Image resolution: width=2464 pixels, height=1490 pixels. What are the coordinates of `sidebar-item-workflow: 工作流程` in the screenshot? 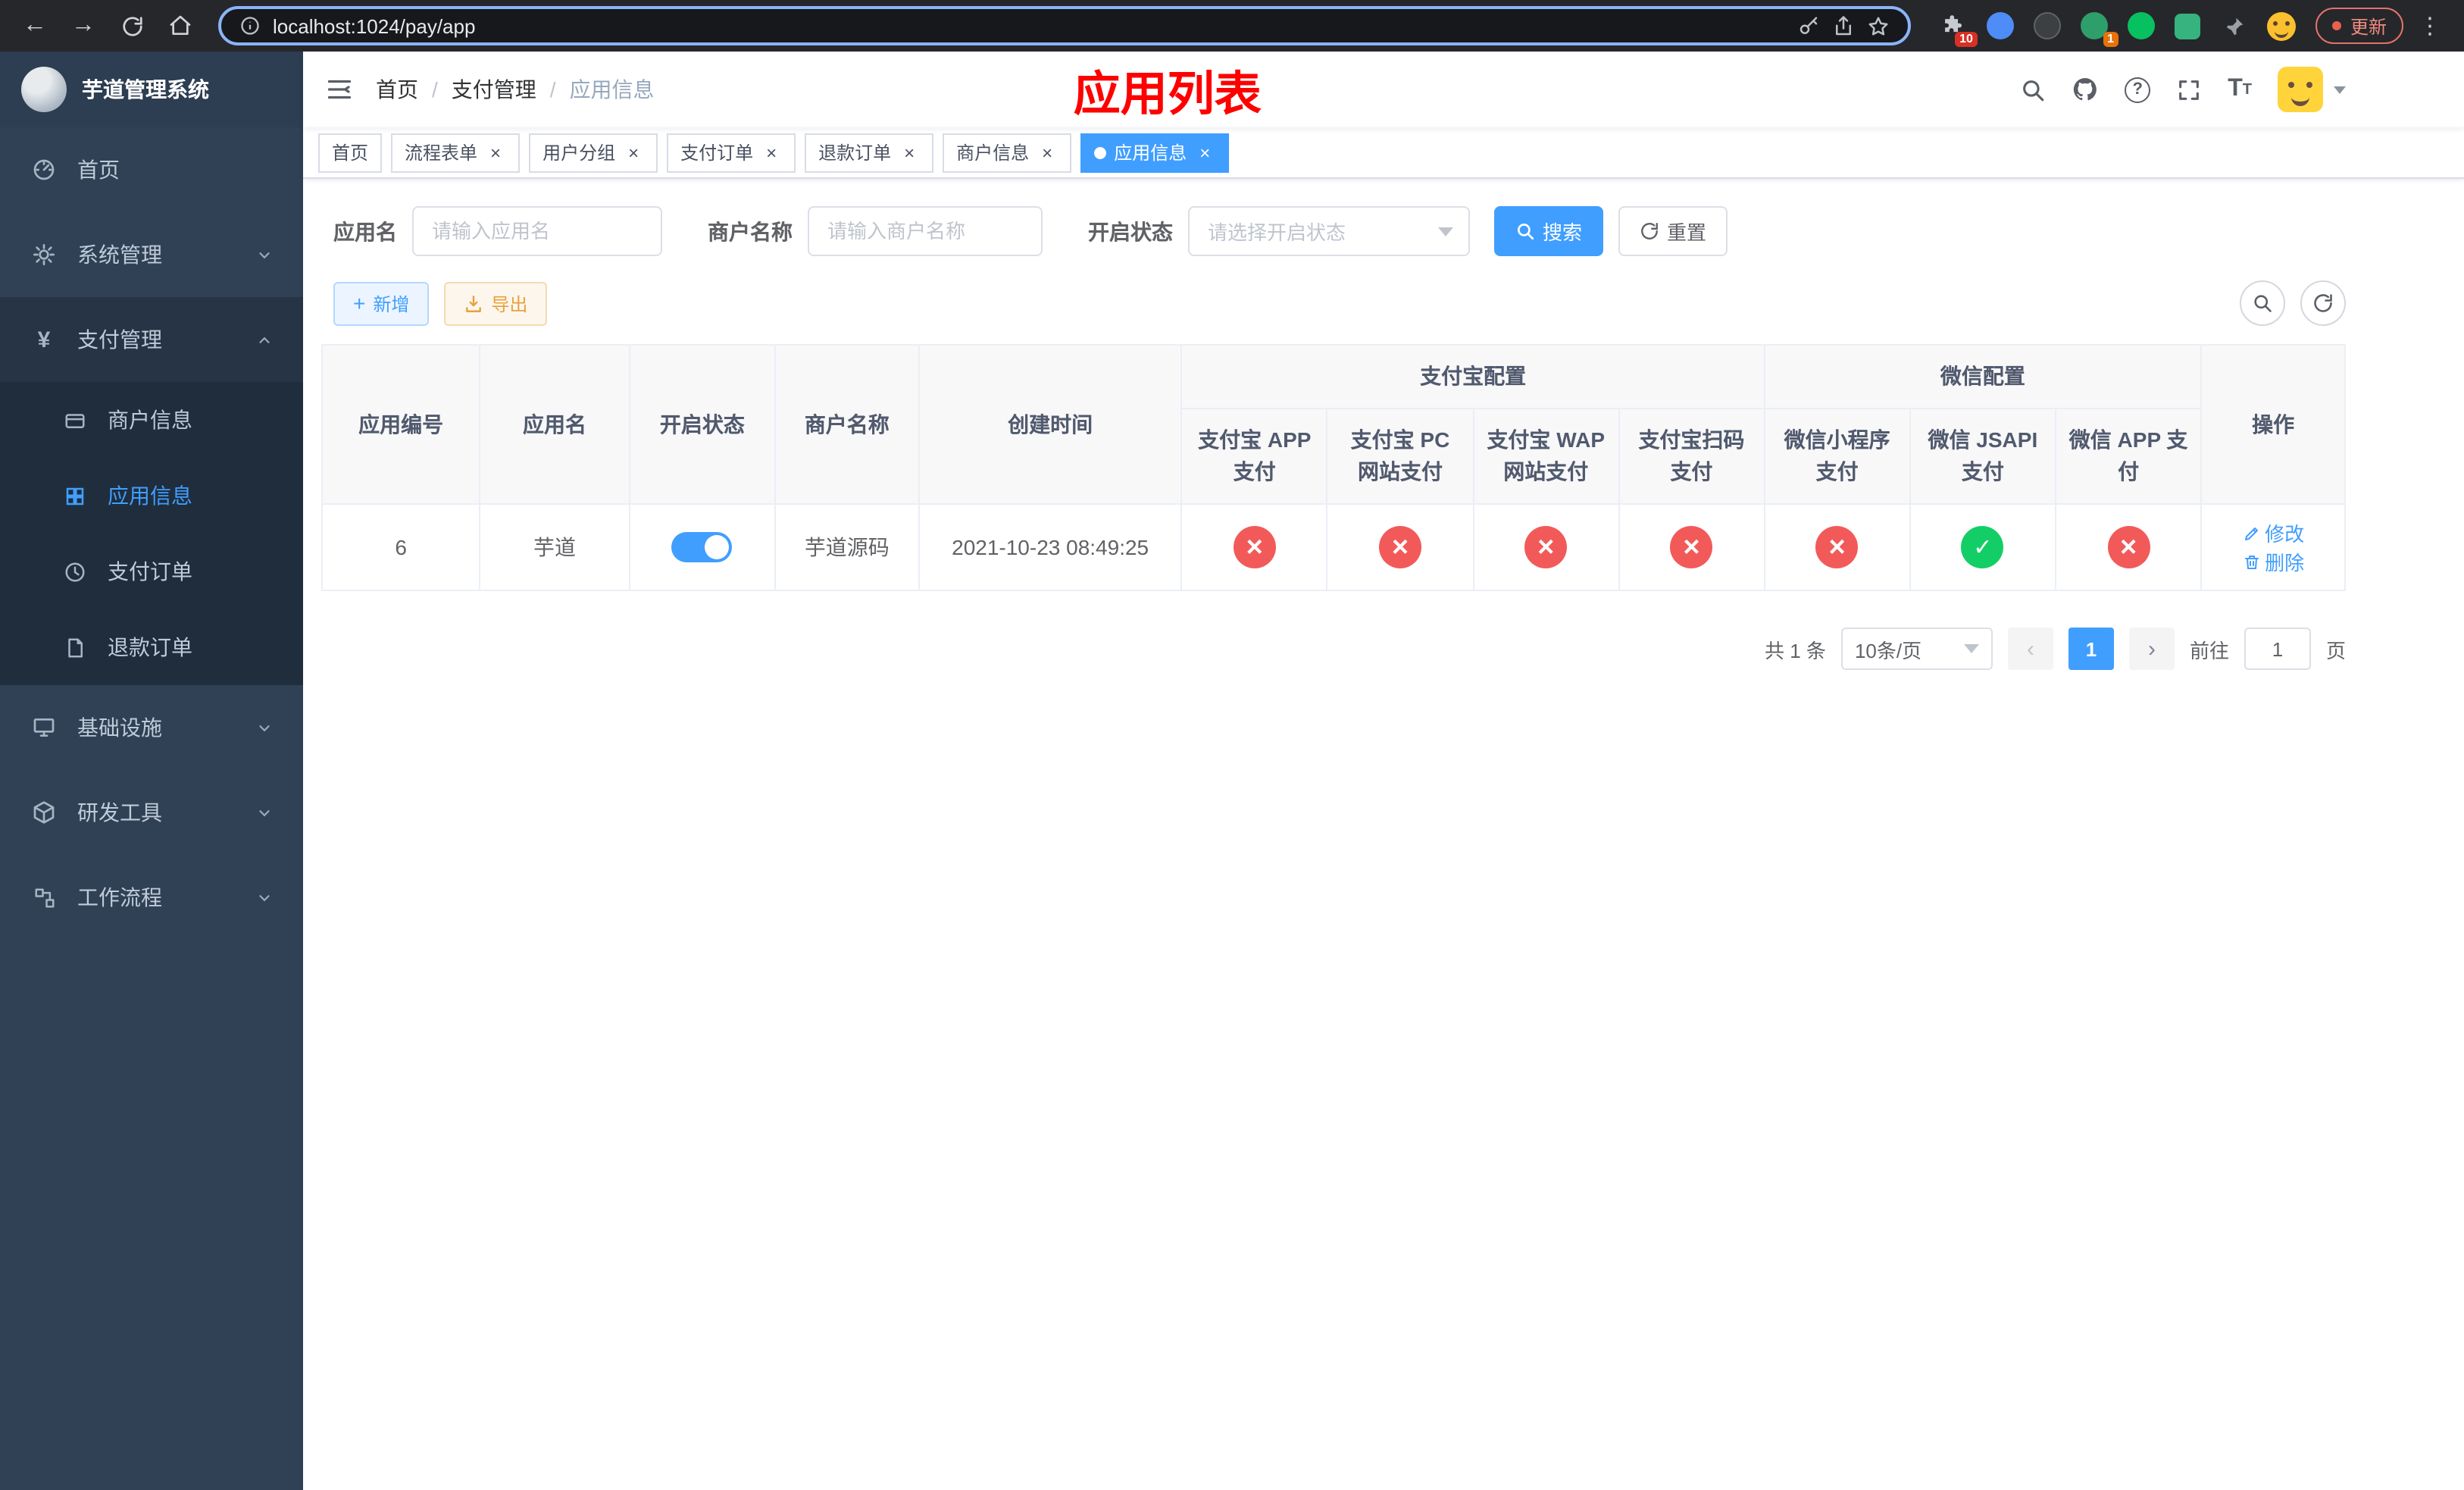 It's located at (151, 898).